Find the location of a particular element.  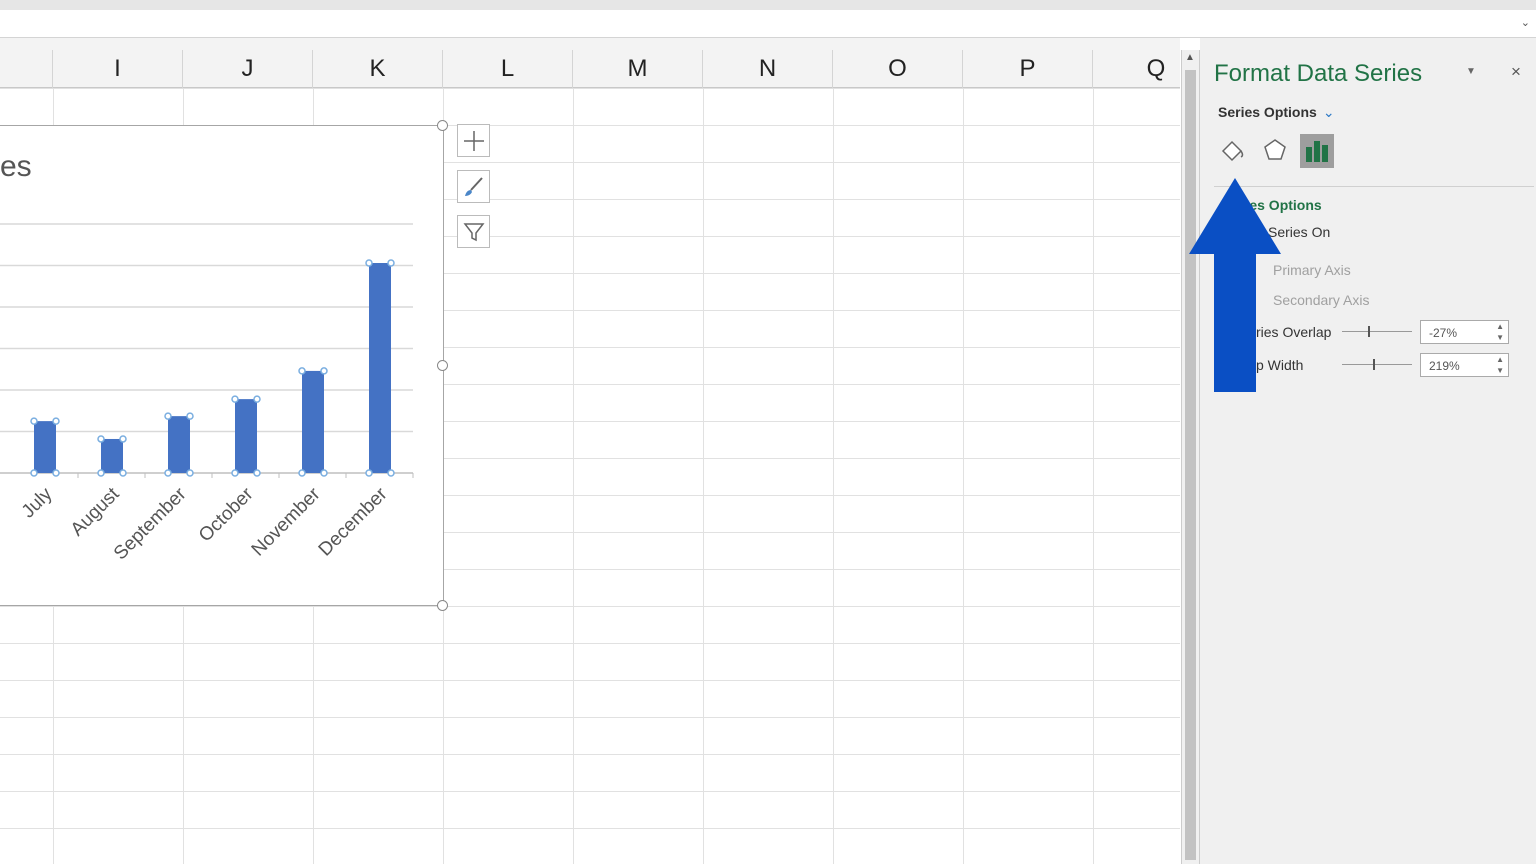

series-overlap-input: -27% ▲ ▼ is located at coordinates (1464, 332).